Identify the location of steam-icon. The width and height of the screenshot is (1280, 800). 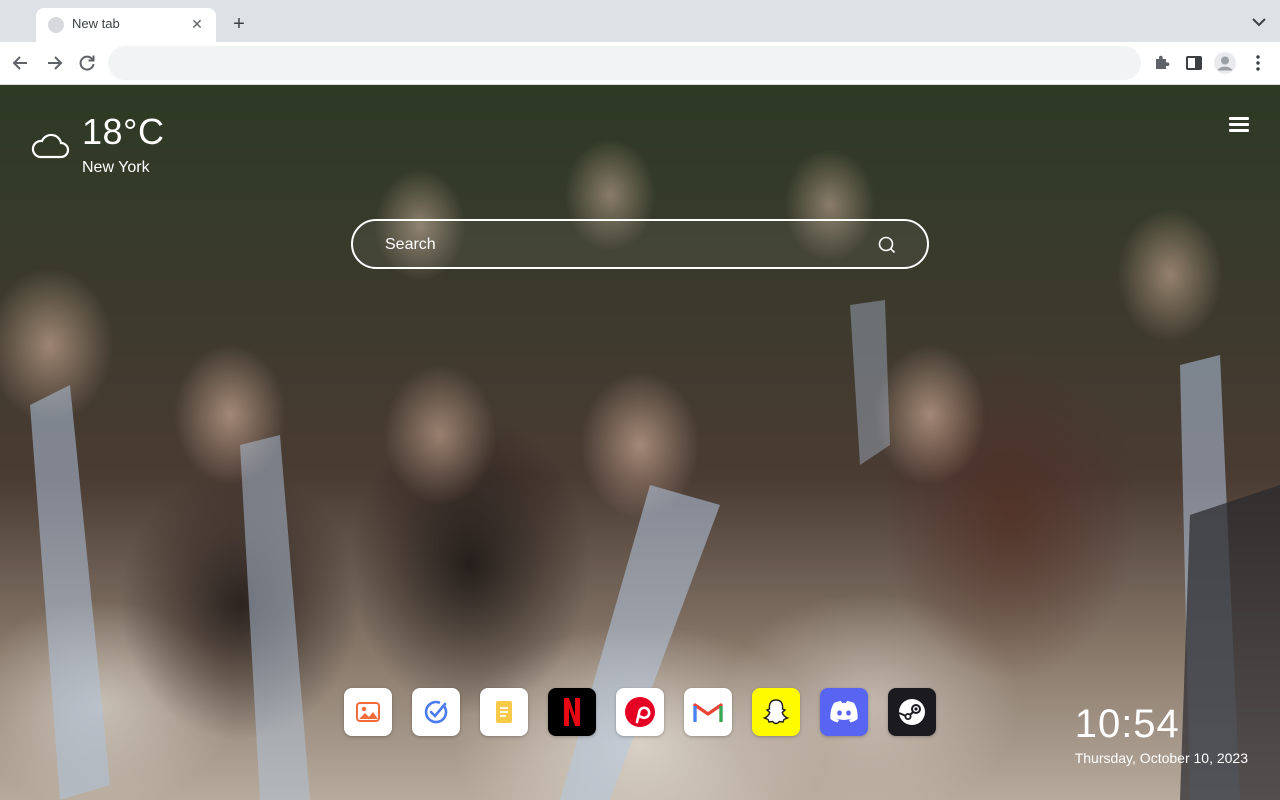
(911, 712).